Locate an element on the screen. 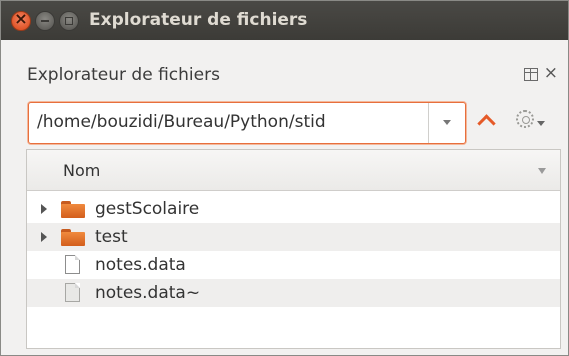 This screenshot has height=356, width=569. panel-title: Explorateur de fichiers is located at coordinates (123, 75).